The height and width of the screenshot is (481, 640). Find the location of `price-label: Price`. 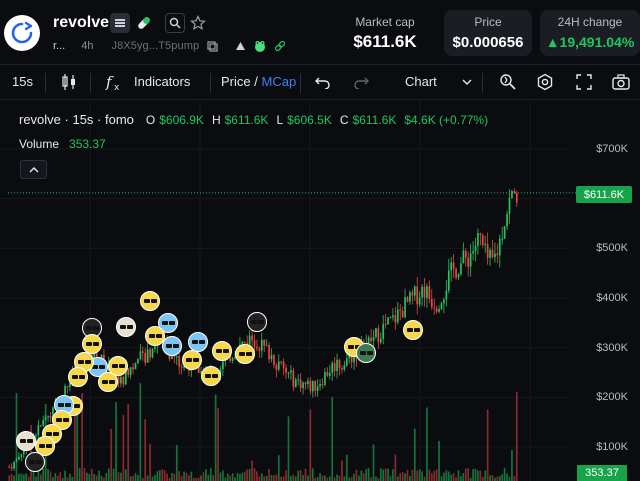

price-label: Price is located at coordinates (488, 22).